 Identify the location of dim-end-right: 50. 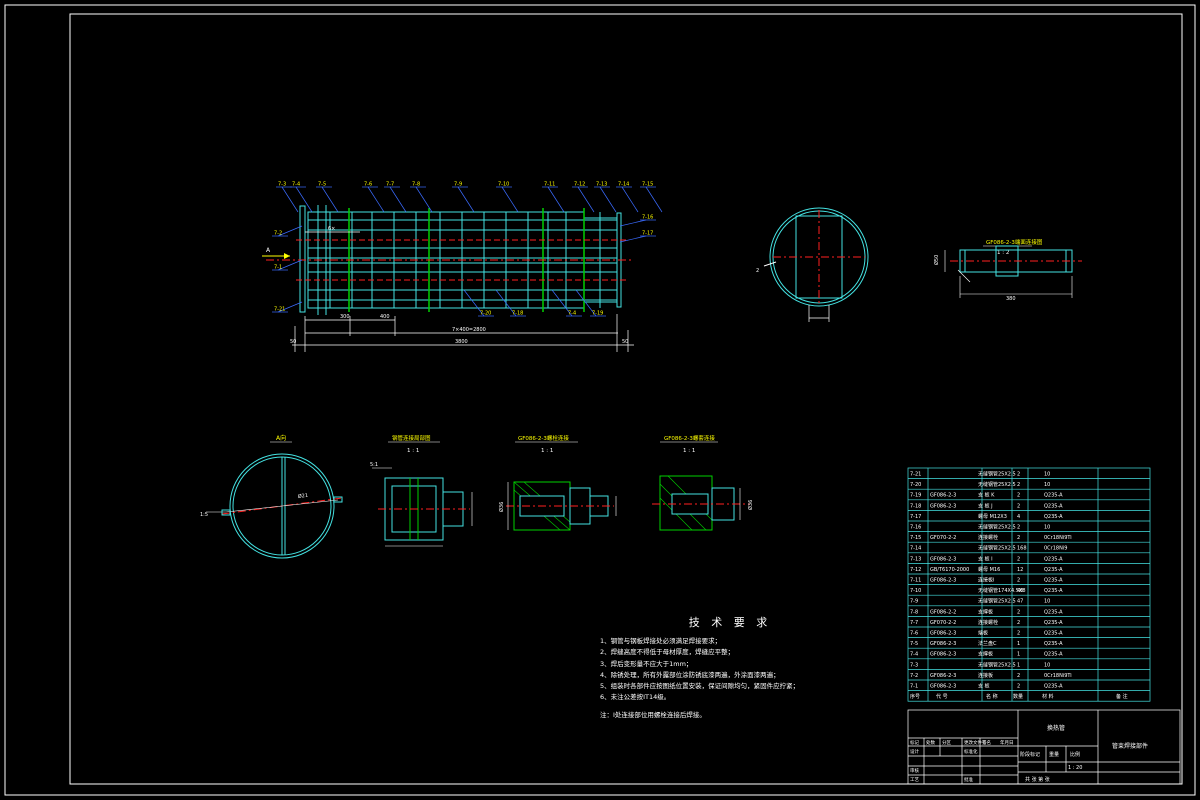
(625, 342).